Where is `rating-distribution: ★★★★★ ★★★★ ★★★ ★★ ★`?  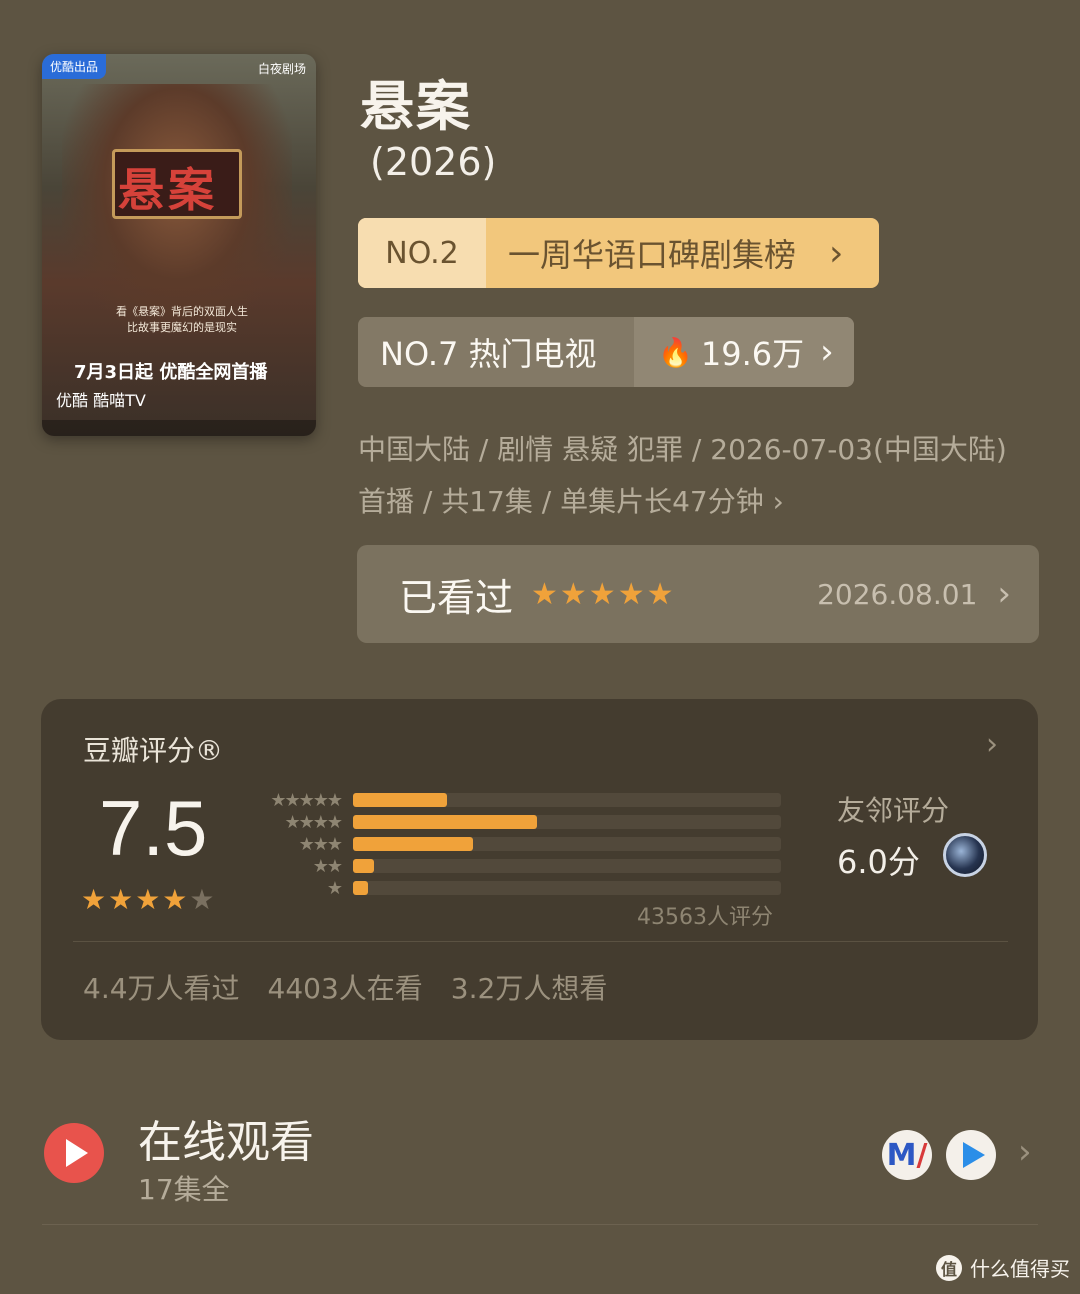
rating-distribution: ★★★★★ ★★★★ ★★★ ★★ ★ is located at coordinates (517, 844).